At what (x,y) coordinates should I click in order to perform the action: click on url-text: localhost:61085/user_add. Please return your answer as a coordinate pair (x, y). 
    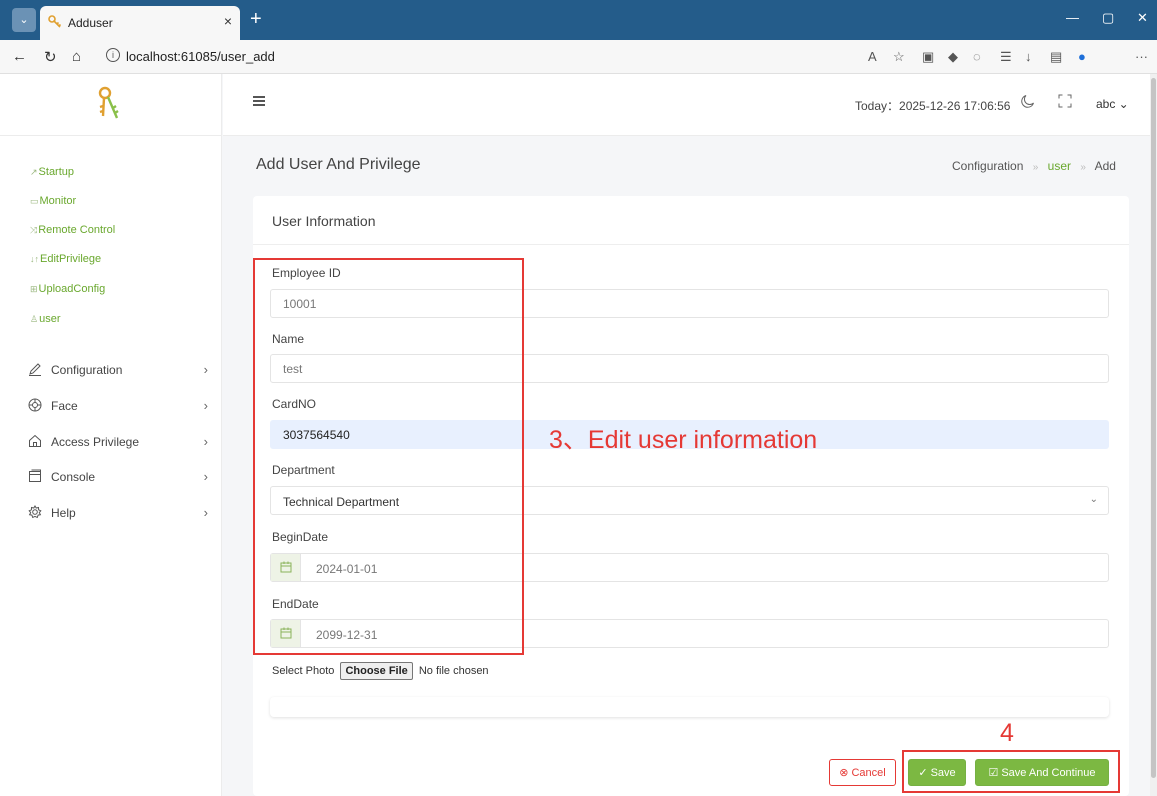
    Looking at the image, I should click on (200, 56).